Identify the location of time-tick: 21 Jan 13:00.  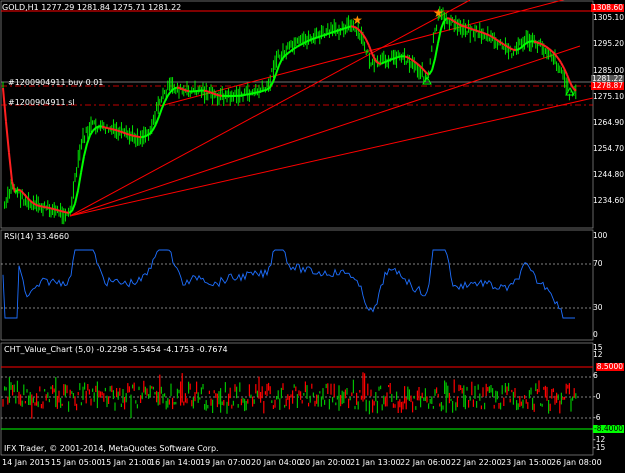
(375, 462).